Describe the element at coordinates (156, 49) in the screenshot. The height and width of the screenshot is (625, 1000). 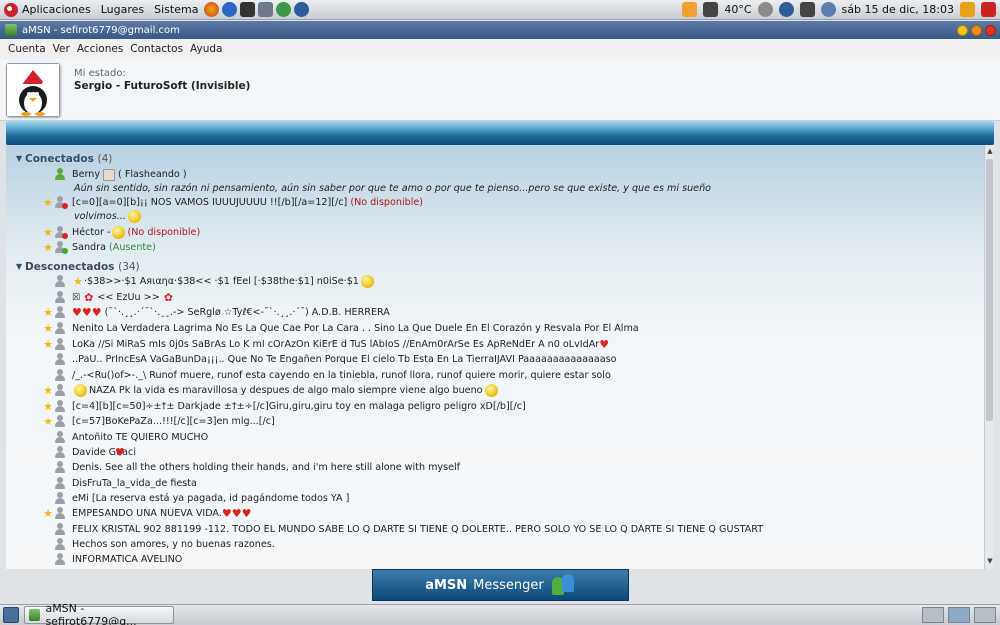
I see `menu-contactos: Contactos` at that location.